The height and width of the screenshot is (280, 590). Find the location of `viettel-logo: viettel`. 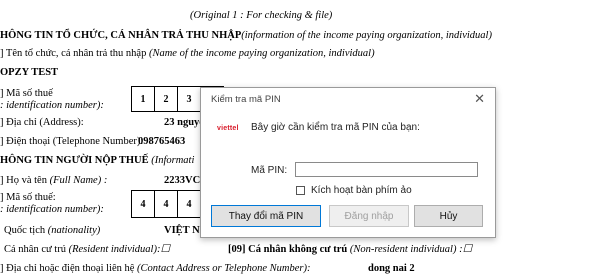

viettel-logo: viettel is located at coordinates (228, 128).